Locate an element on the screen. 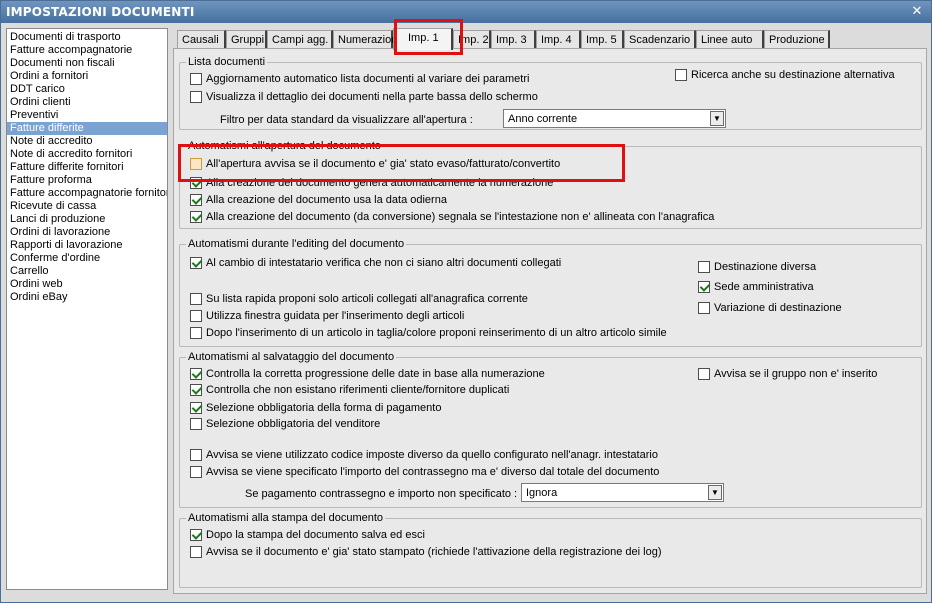 This screenshot has height=603, width=932. tab-imp-2: Imp. 2 is located at coordinates (472, 39).